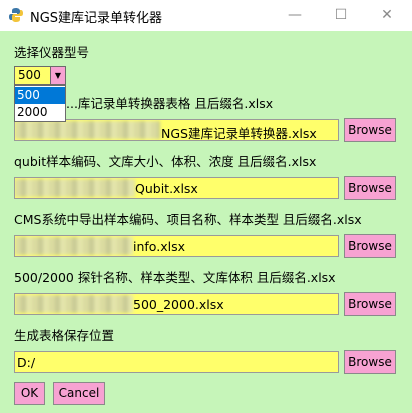 This screenshot has width=412, height=413. I want to click on cancel-button: Cancel, so click(79, 393).